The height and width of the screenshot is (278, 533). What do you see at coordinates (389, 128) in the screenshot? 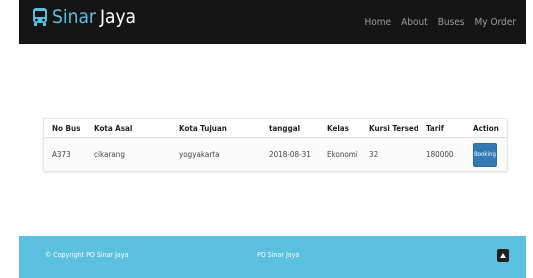
I see `column-header-kursi-tersedia: Kursi Tersedia` at bounding box center [389, 128].